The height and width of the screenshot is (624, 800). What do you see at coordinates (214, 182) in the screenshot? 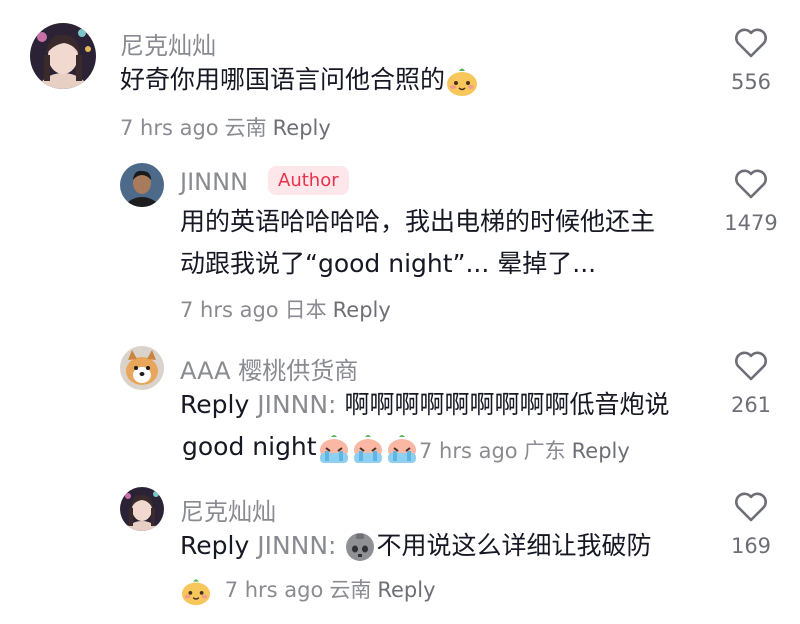
I see `commenter-name: JINNN` at bounding box center [214, 182].